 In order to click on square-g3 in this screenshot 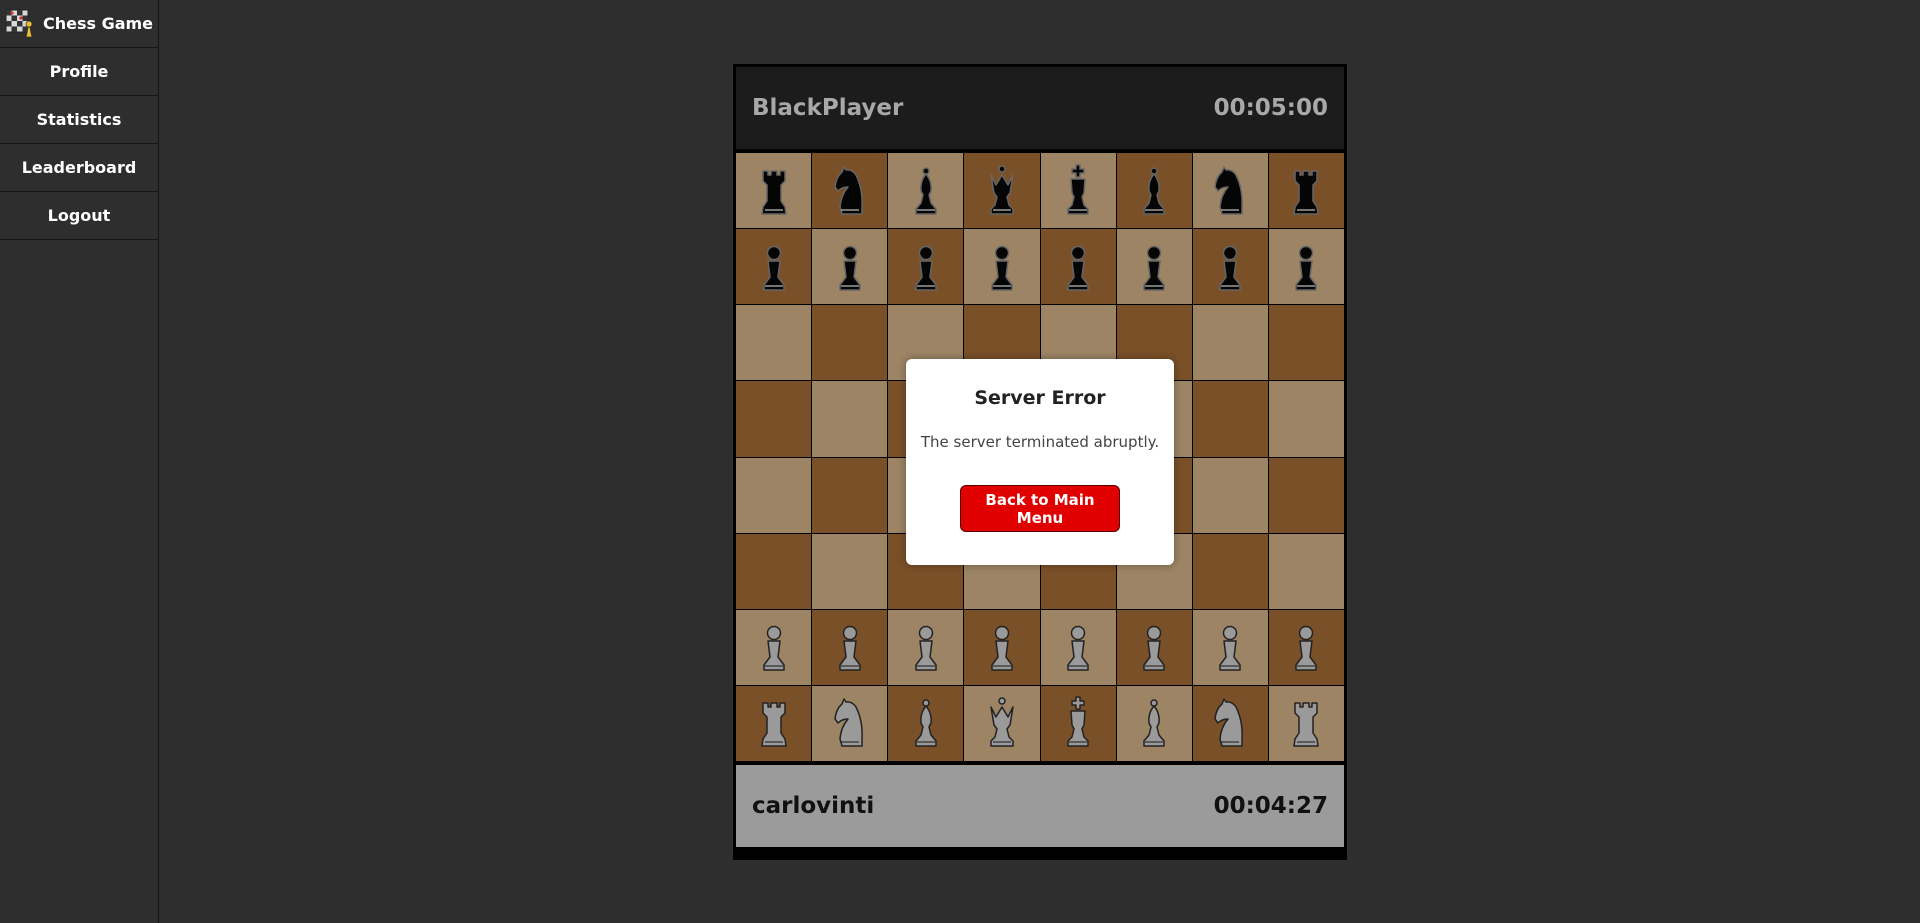, I will do `click(1230, 571)`.